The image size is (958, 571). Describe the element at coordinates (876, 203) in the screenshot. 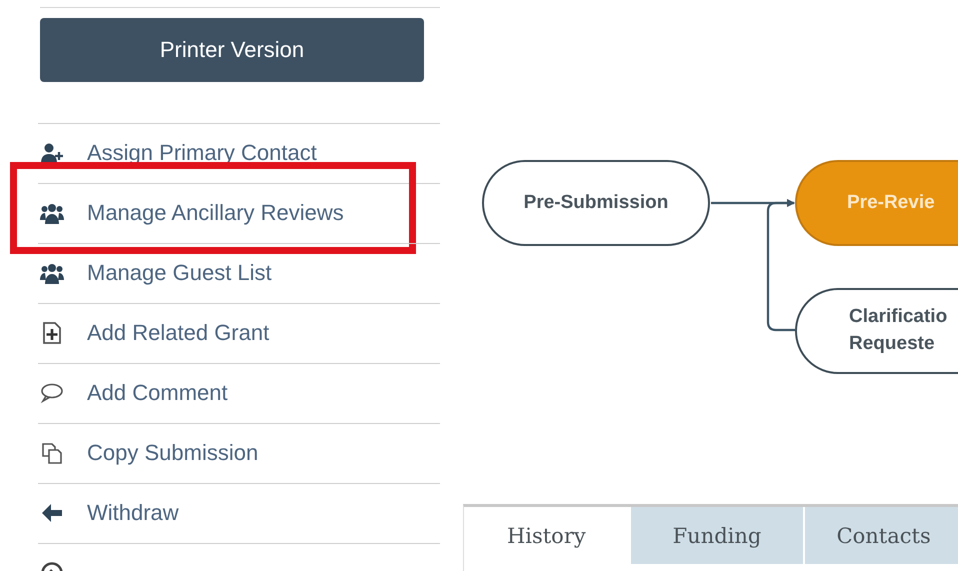

I see `workflow-node: Pre-Revie` at that location.